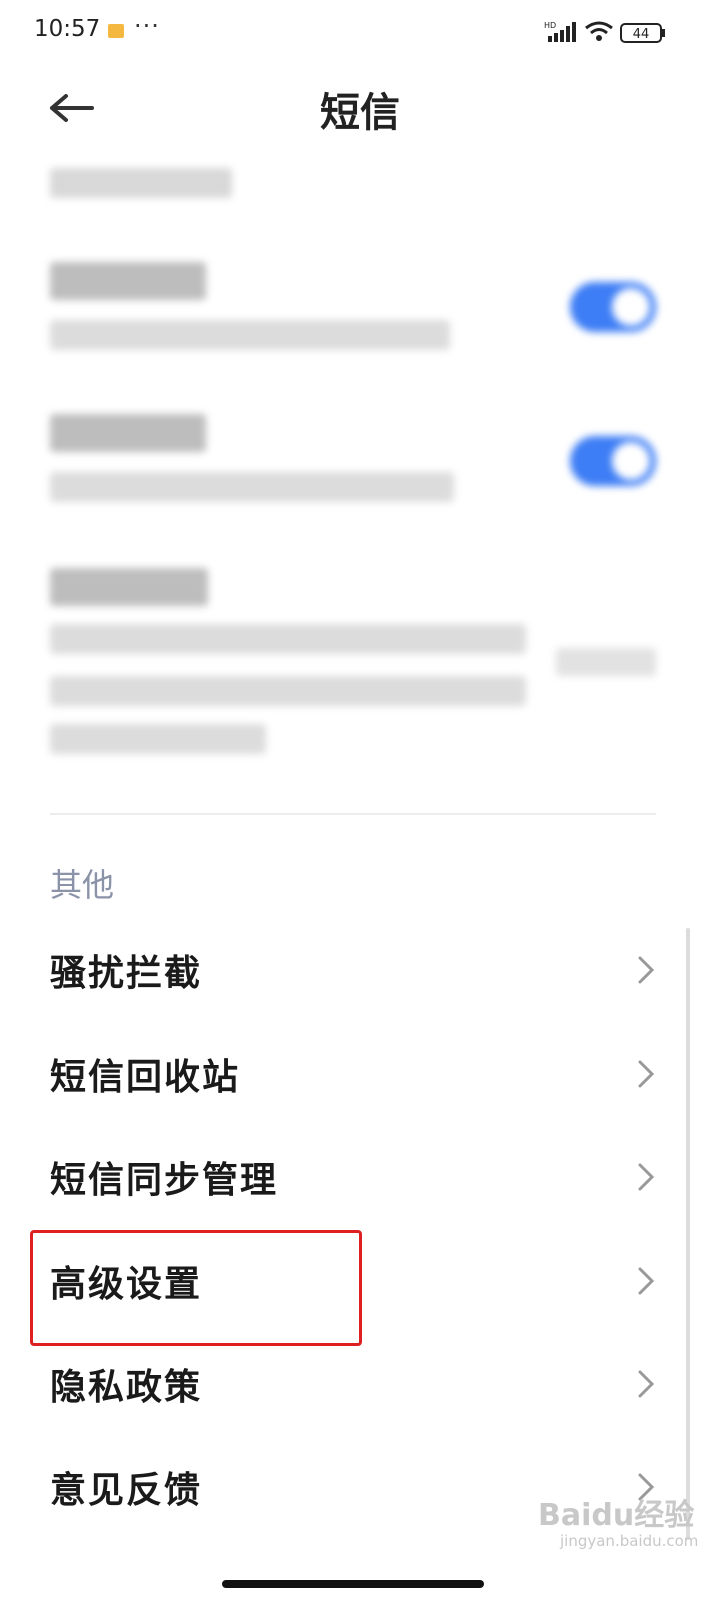  Describe the element at coordinates (353, 814) in the screenshot. I see `divider` at that location.